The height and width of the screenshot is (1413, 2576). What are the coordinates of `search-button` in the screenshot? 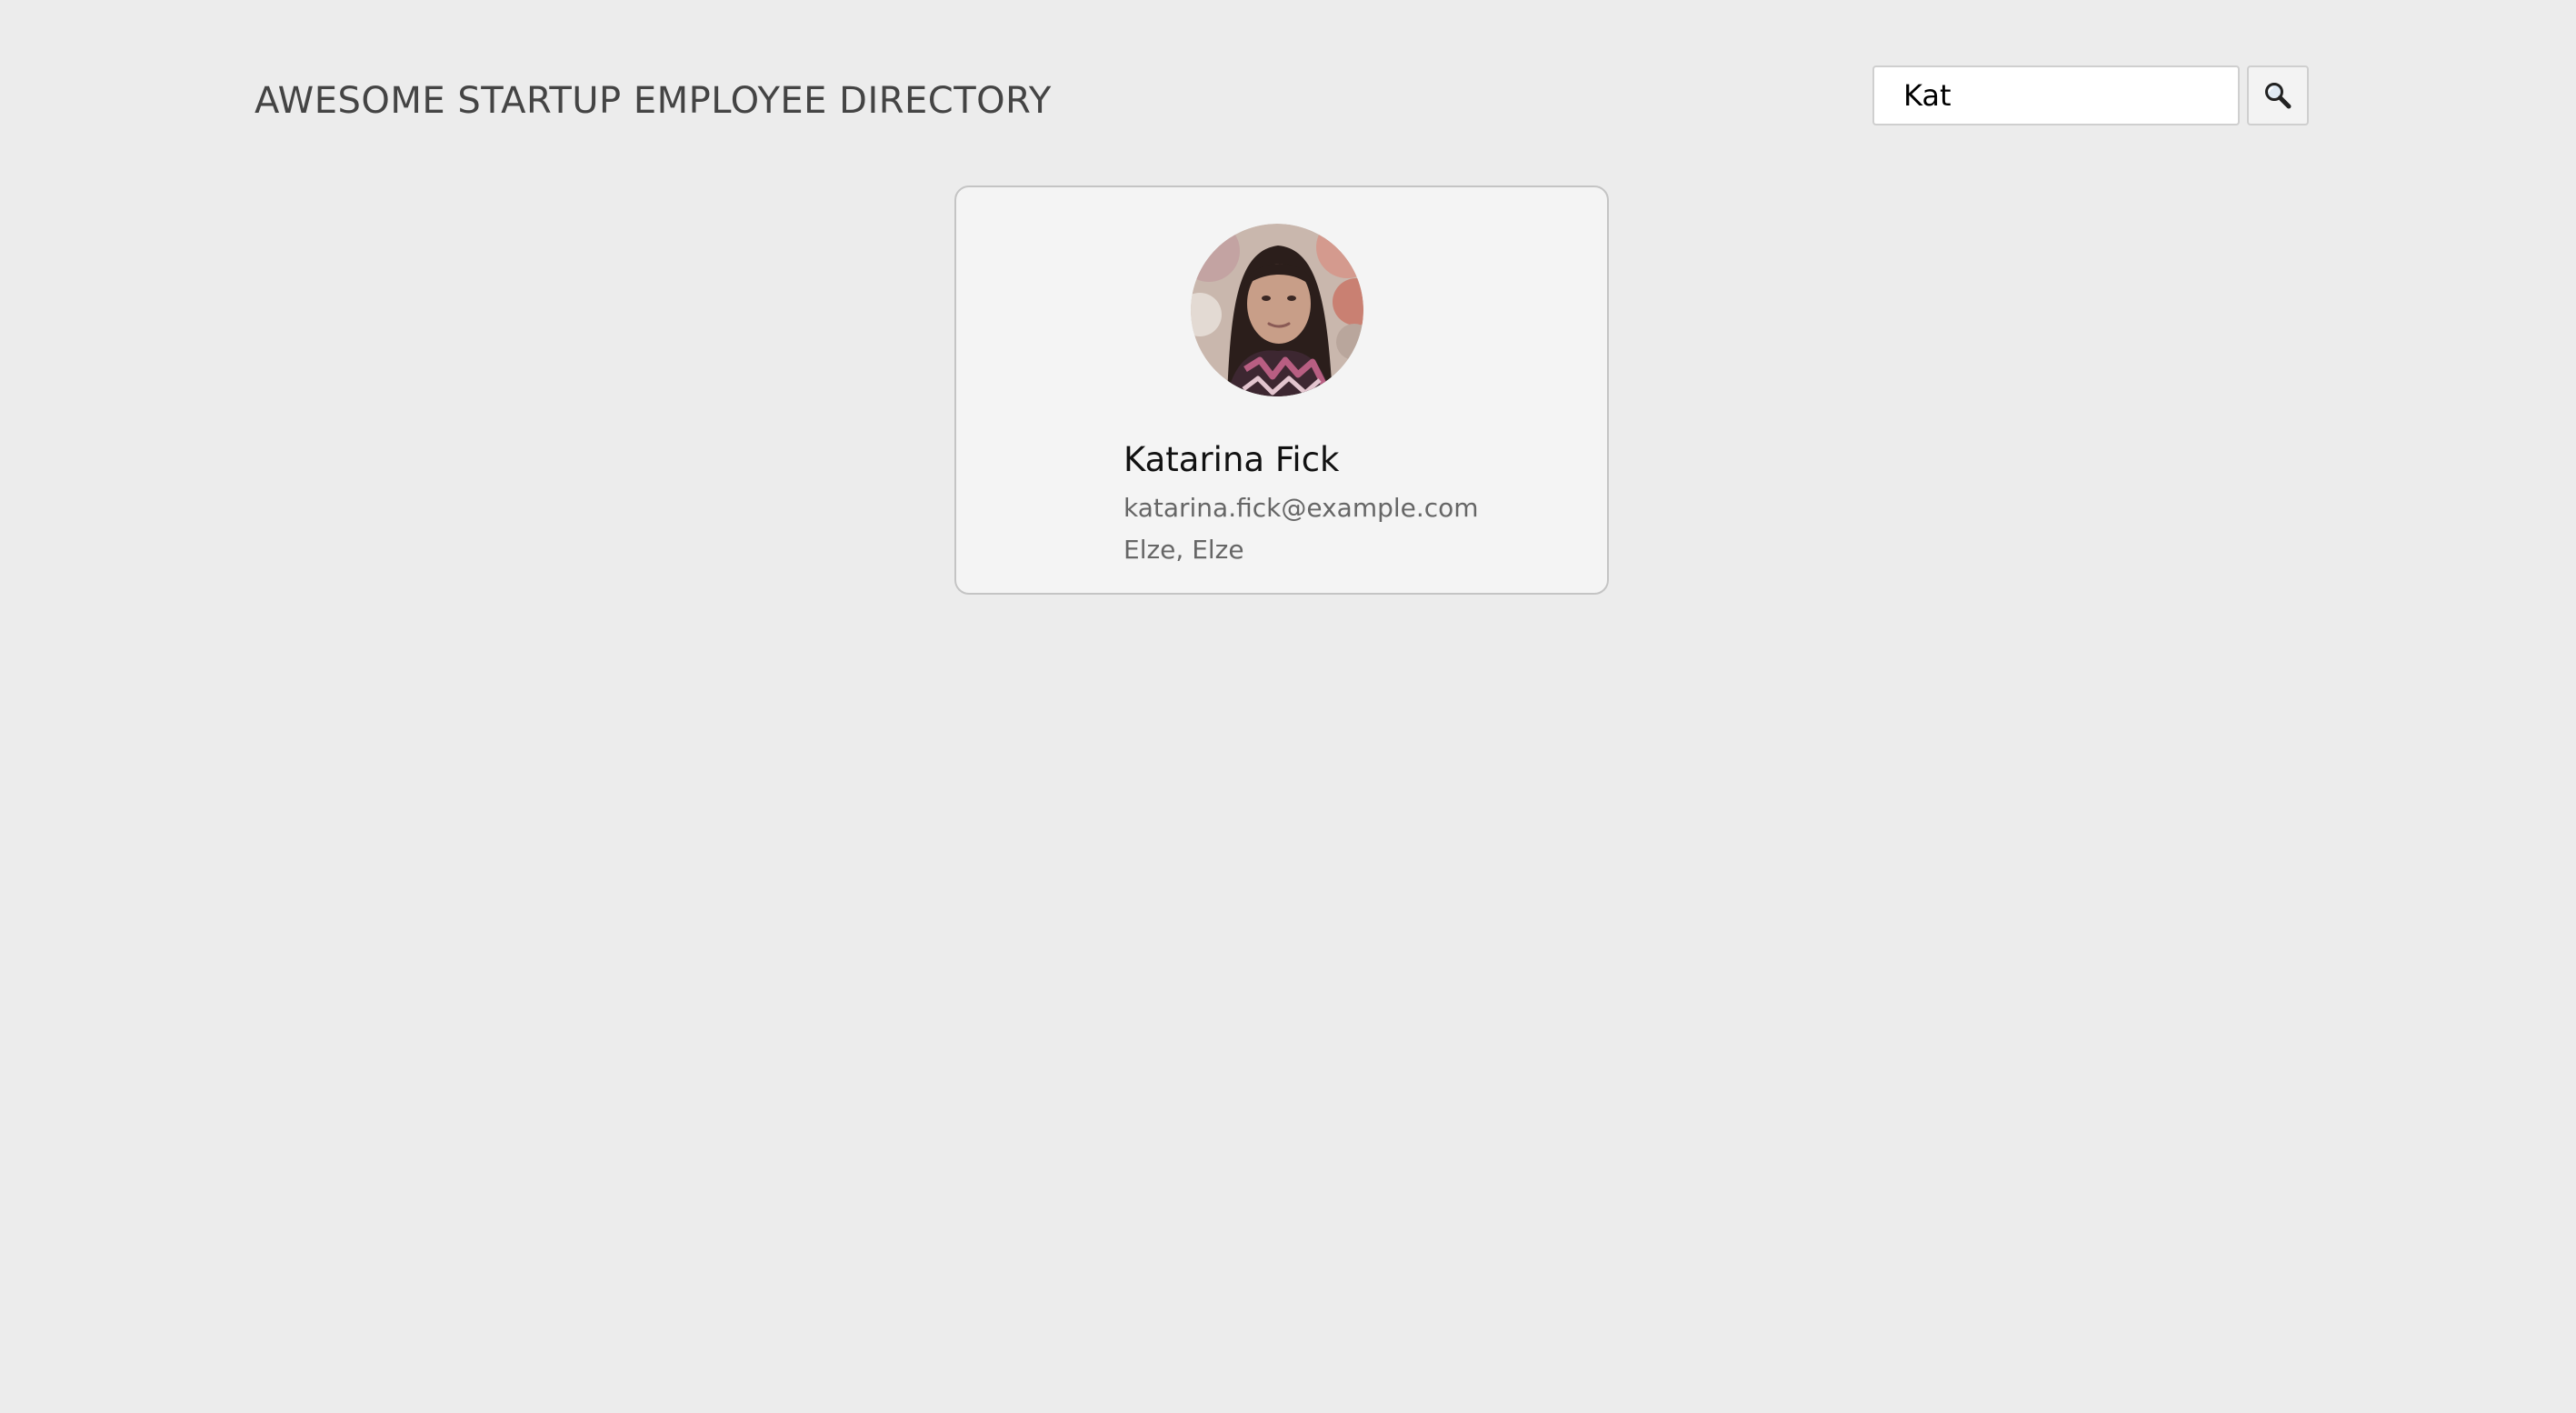 It's located at (2278, 95).